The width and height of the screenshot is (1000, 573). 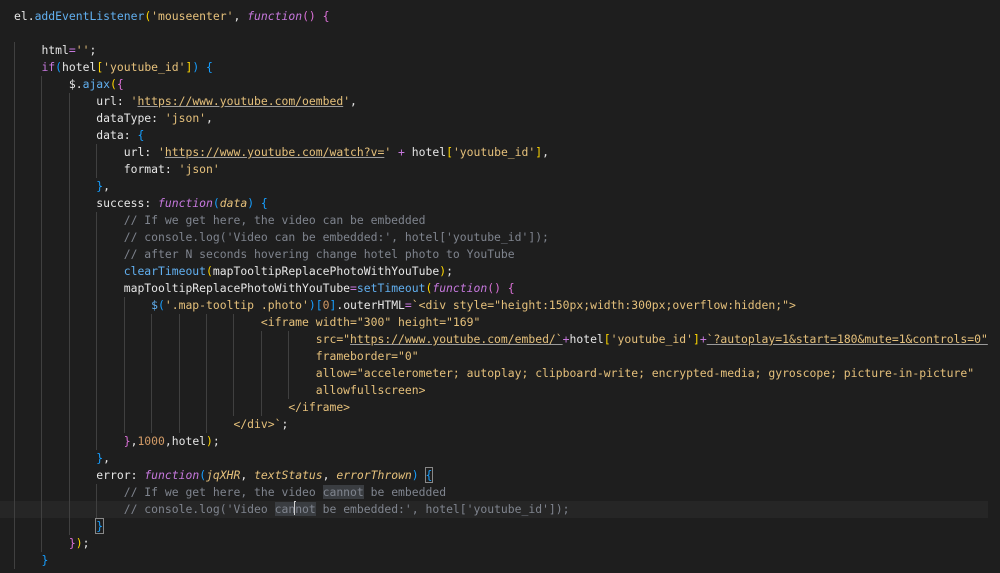 What do you see at coordinates (165, 271) in the screenshot?
I see `code-token: clearTimeout` at bounding box center [165, 271].